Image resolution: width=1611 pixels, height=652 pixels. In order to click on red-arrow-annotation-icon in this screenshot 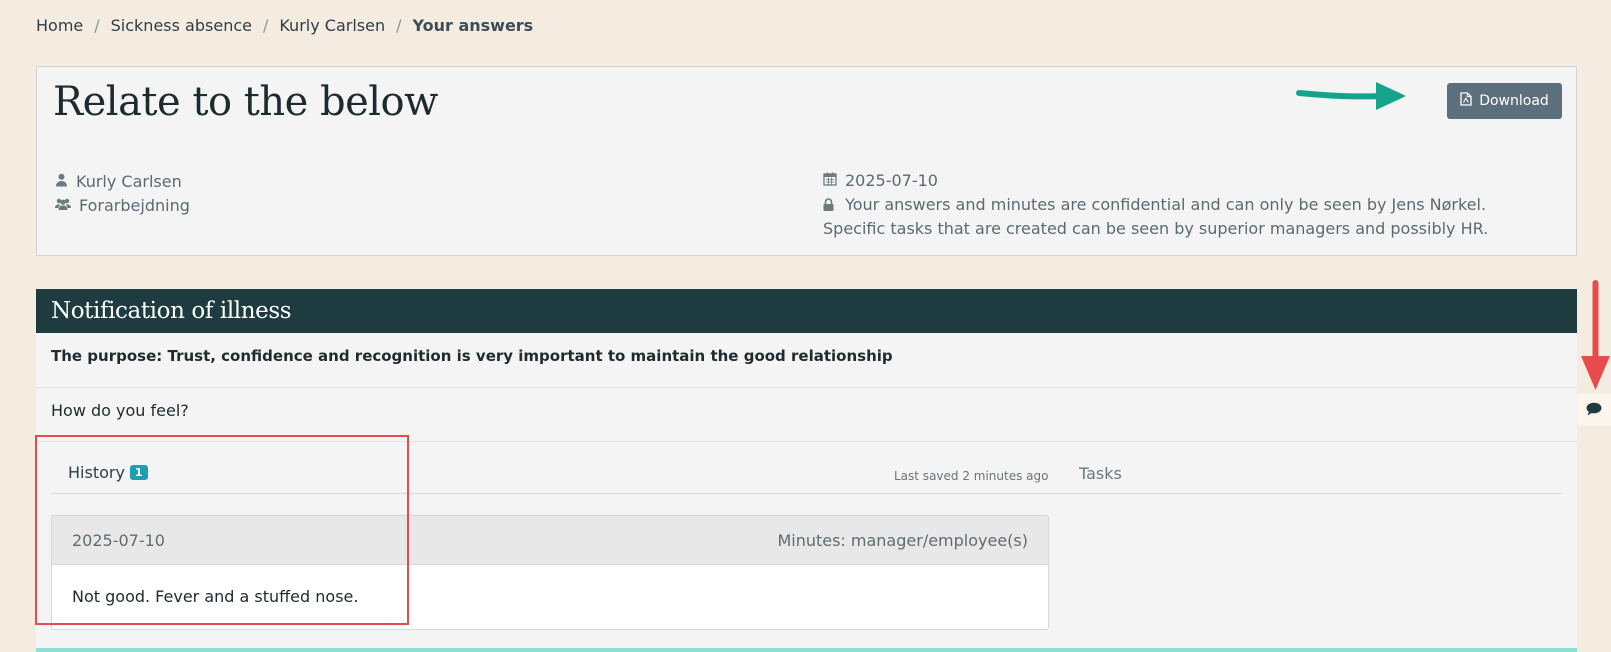, I will do `click(1595, 338)`.